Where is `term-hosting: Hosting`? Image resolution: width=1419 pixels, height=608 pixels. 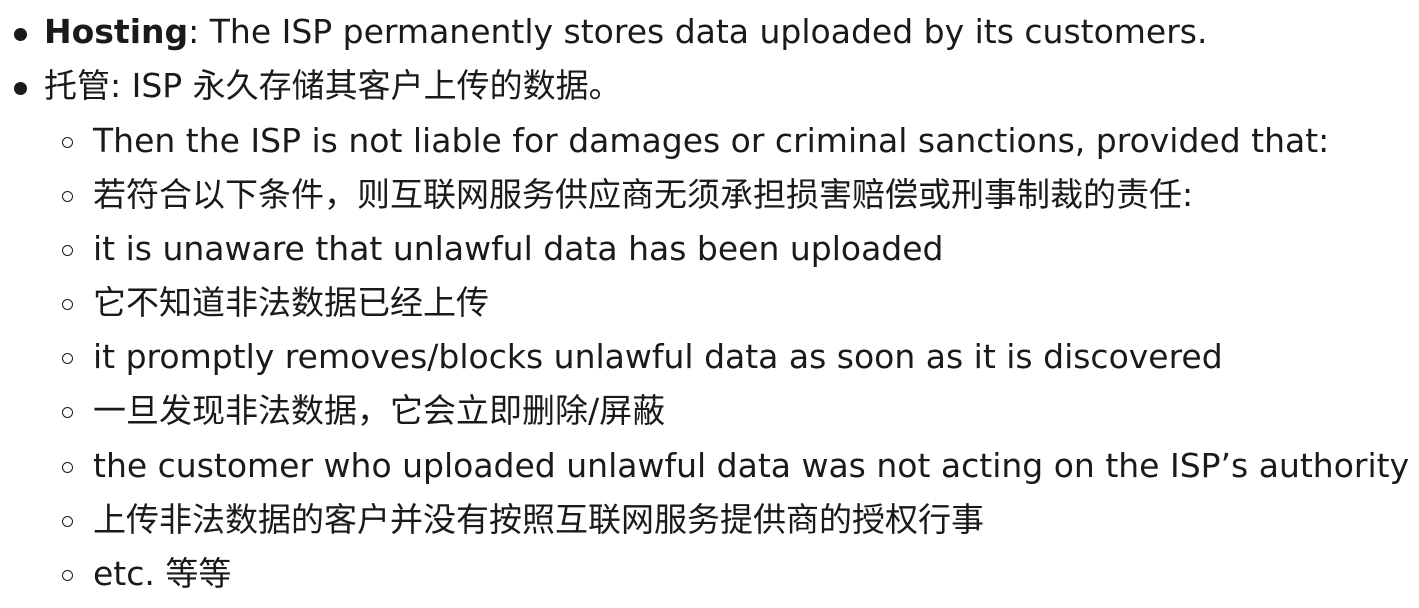
term-hosting: Hosting is located at coordinates (116, 31).